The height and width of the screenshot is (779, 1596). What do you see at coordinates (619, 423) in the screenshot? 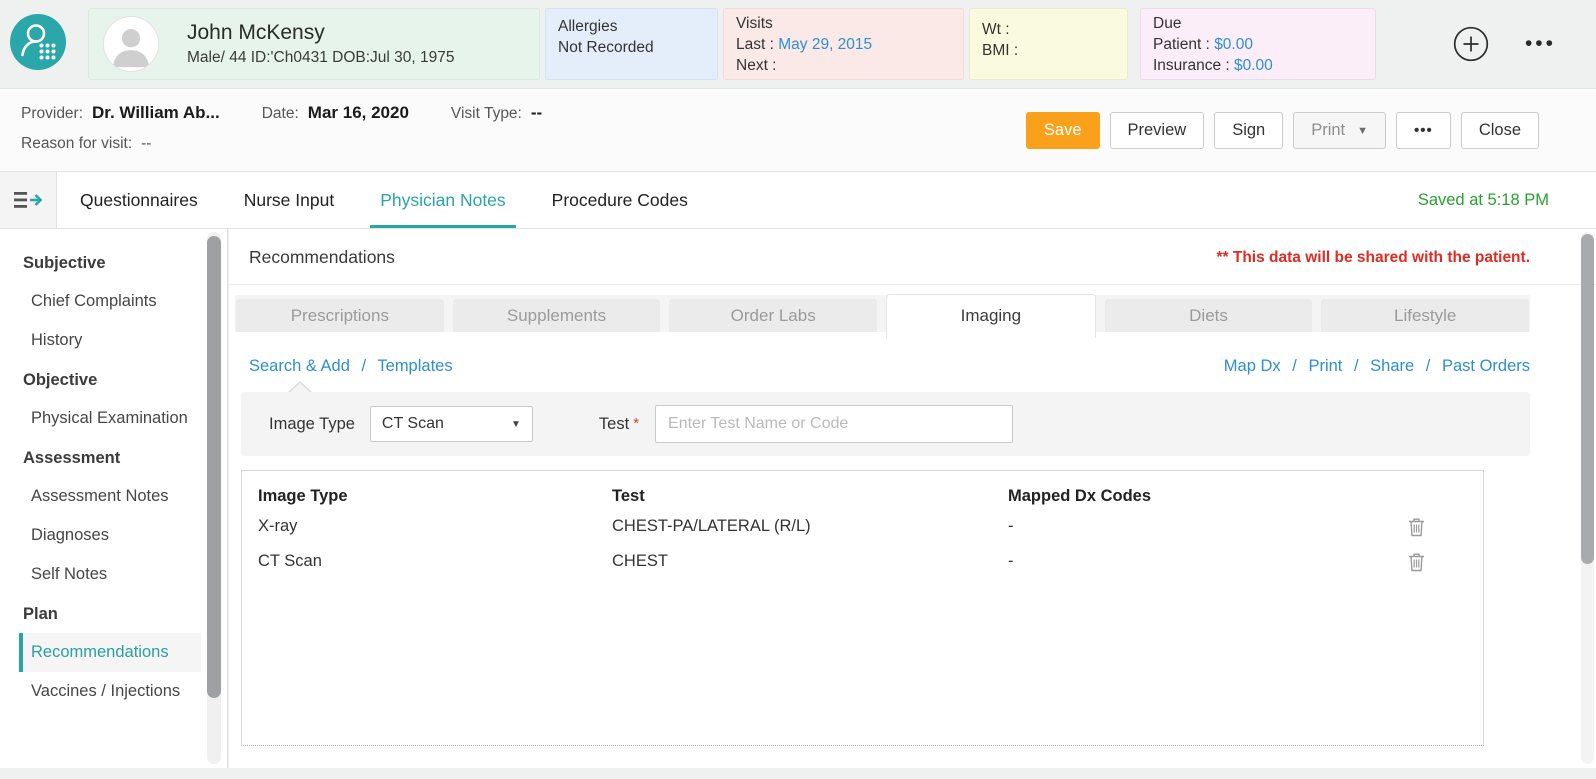
I see `test-label: Test *` at bounding box center [619, 423].